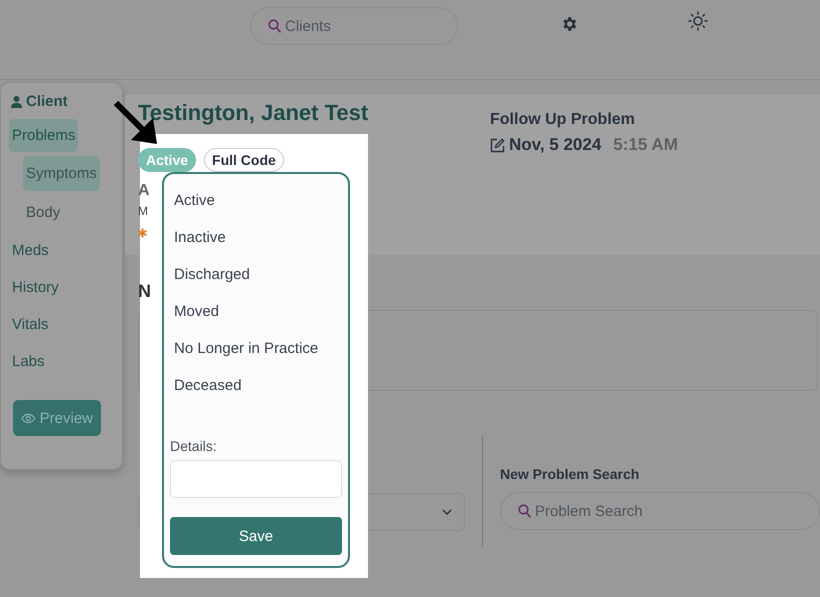 The image size is (820, 597). What do you see at coordinates (35, 287) in the screenshot?
I see `sidebar-item: History` at bounding box center [35, 287].